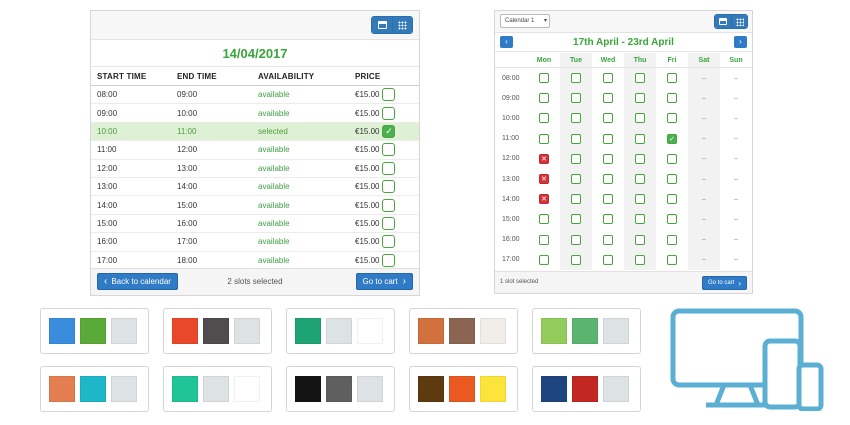  What do you see at coordinates (255, 224) in the screenshot?
I see `slot-row: 15:00 16:00 available €15.00` at bounding box center [255, 224].